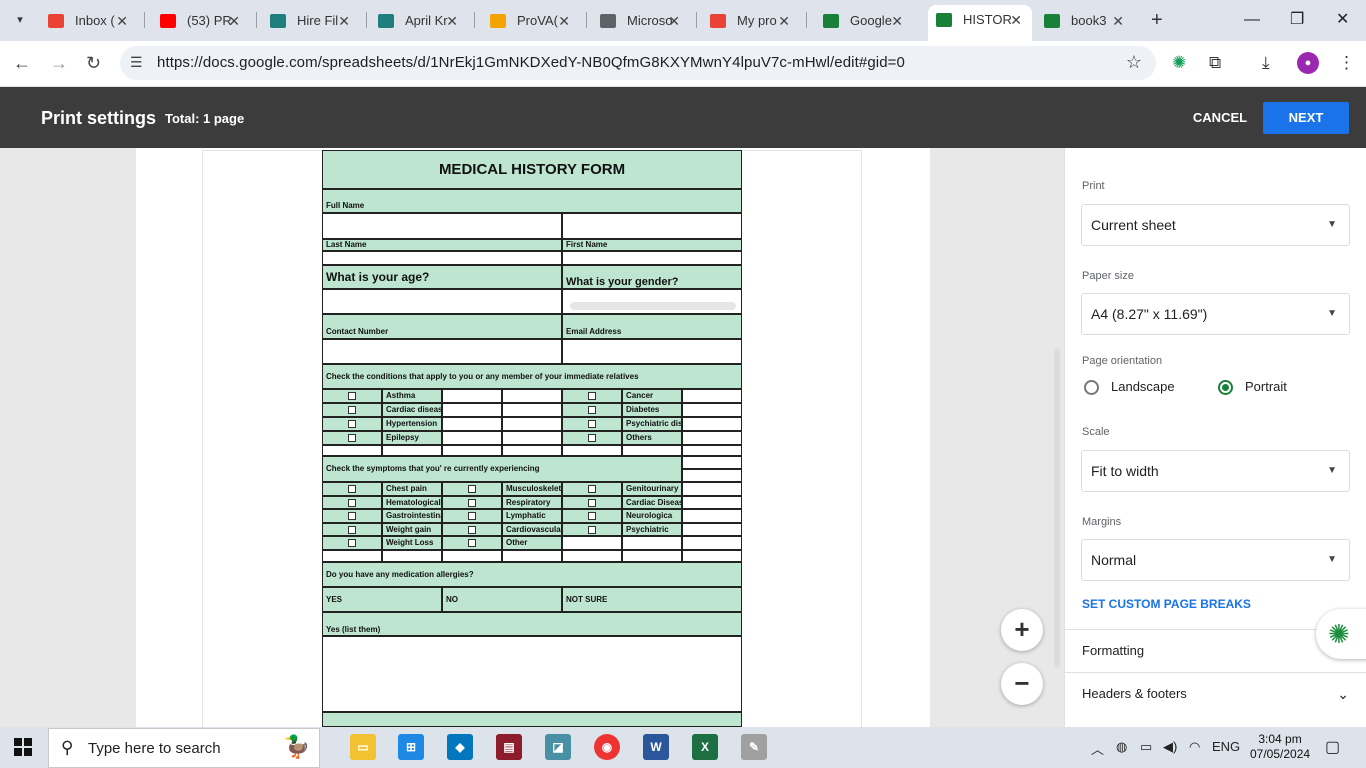 This screenshot has width=1366, height=768. I want to click on tab-2: Hire Fil ✕, so click(311, 21).